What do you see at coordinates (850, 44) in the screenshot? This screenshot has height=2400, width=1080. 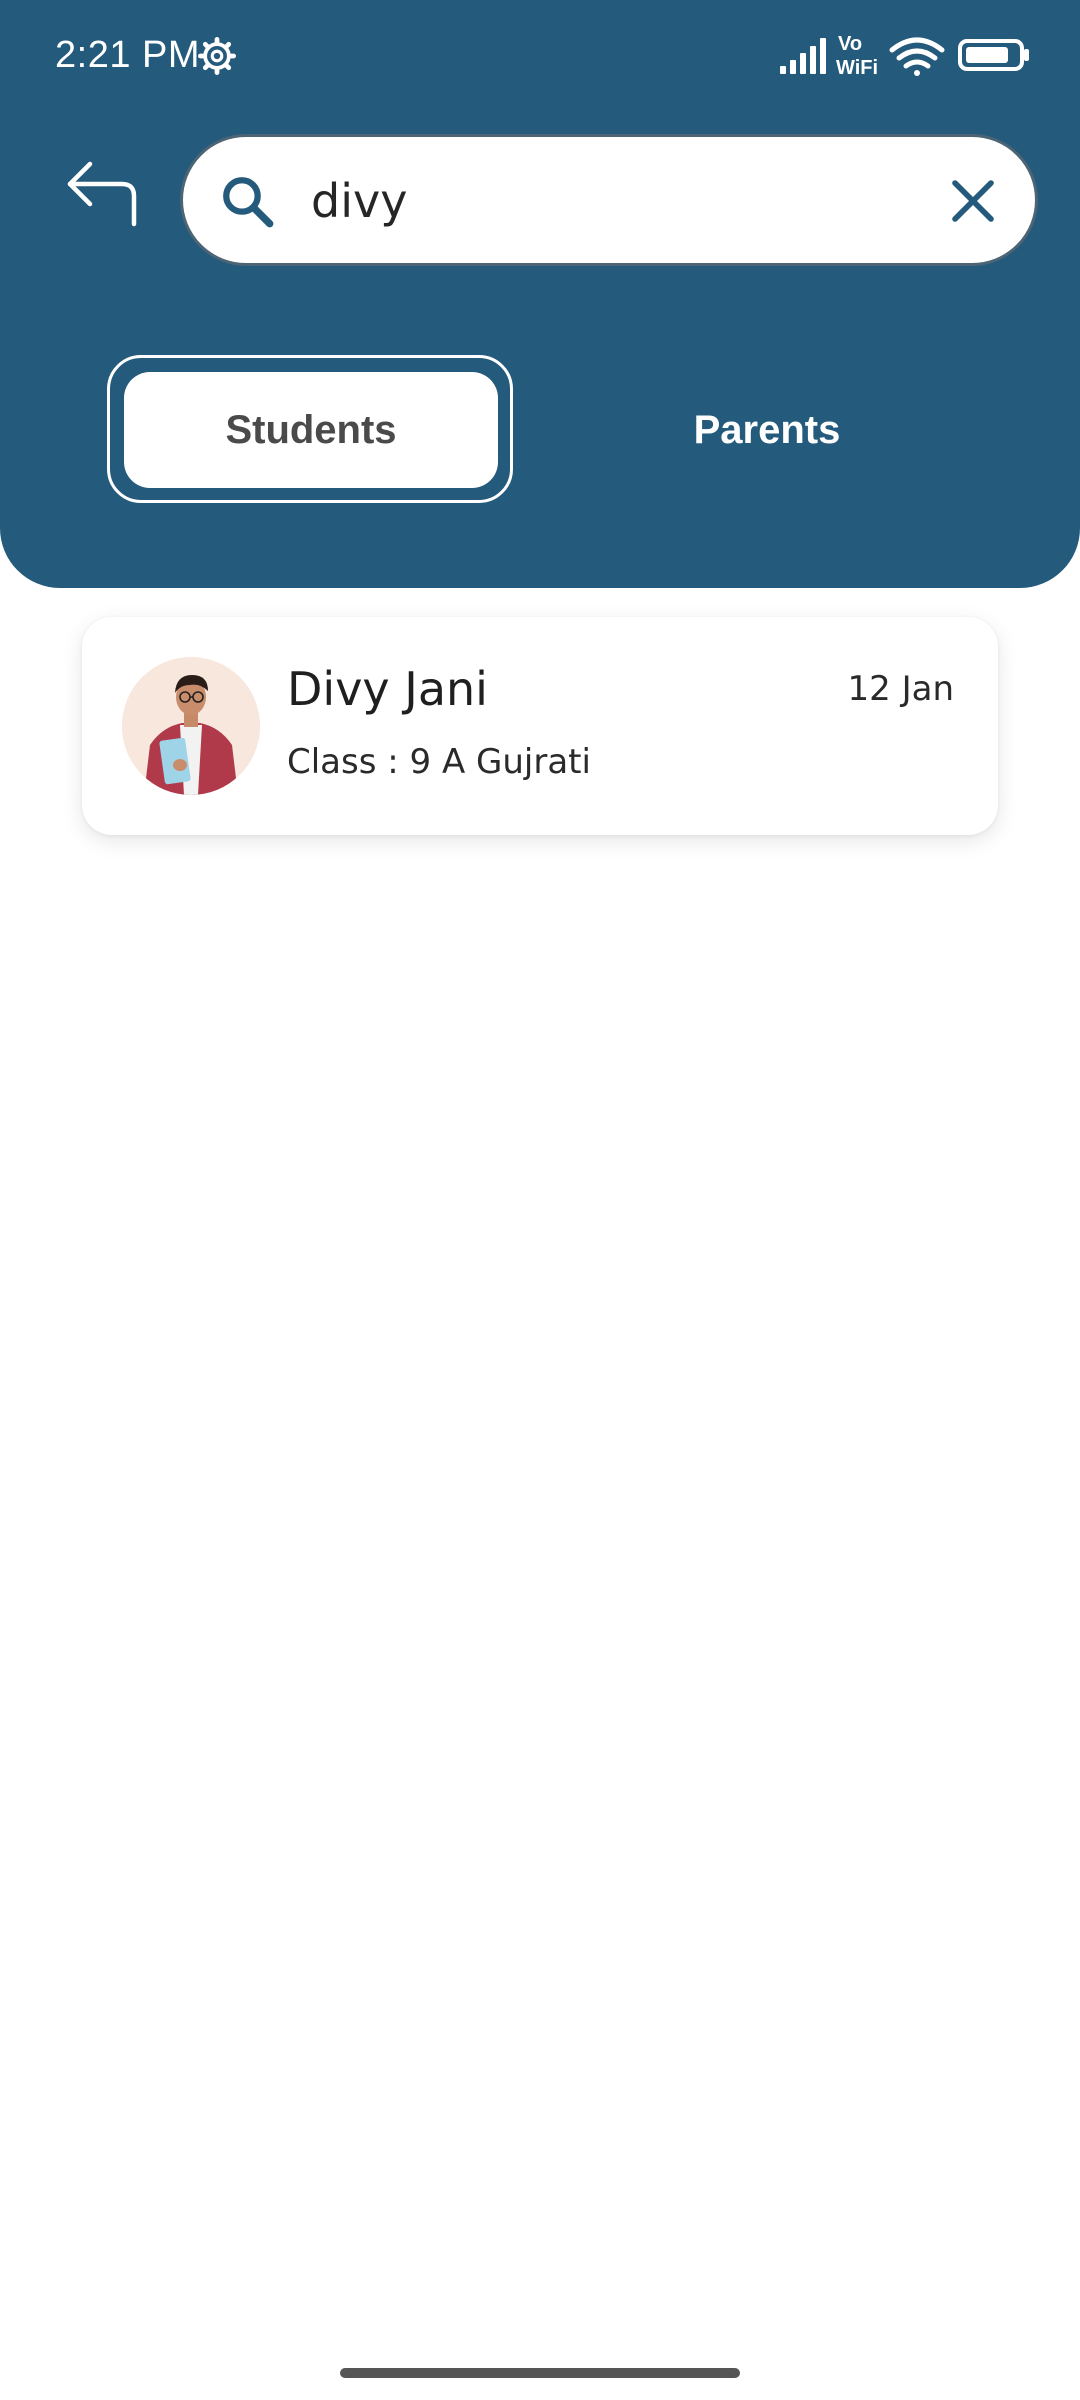 I see `vowifi-top: Vo` at bounding box center [850, 44].